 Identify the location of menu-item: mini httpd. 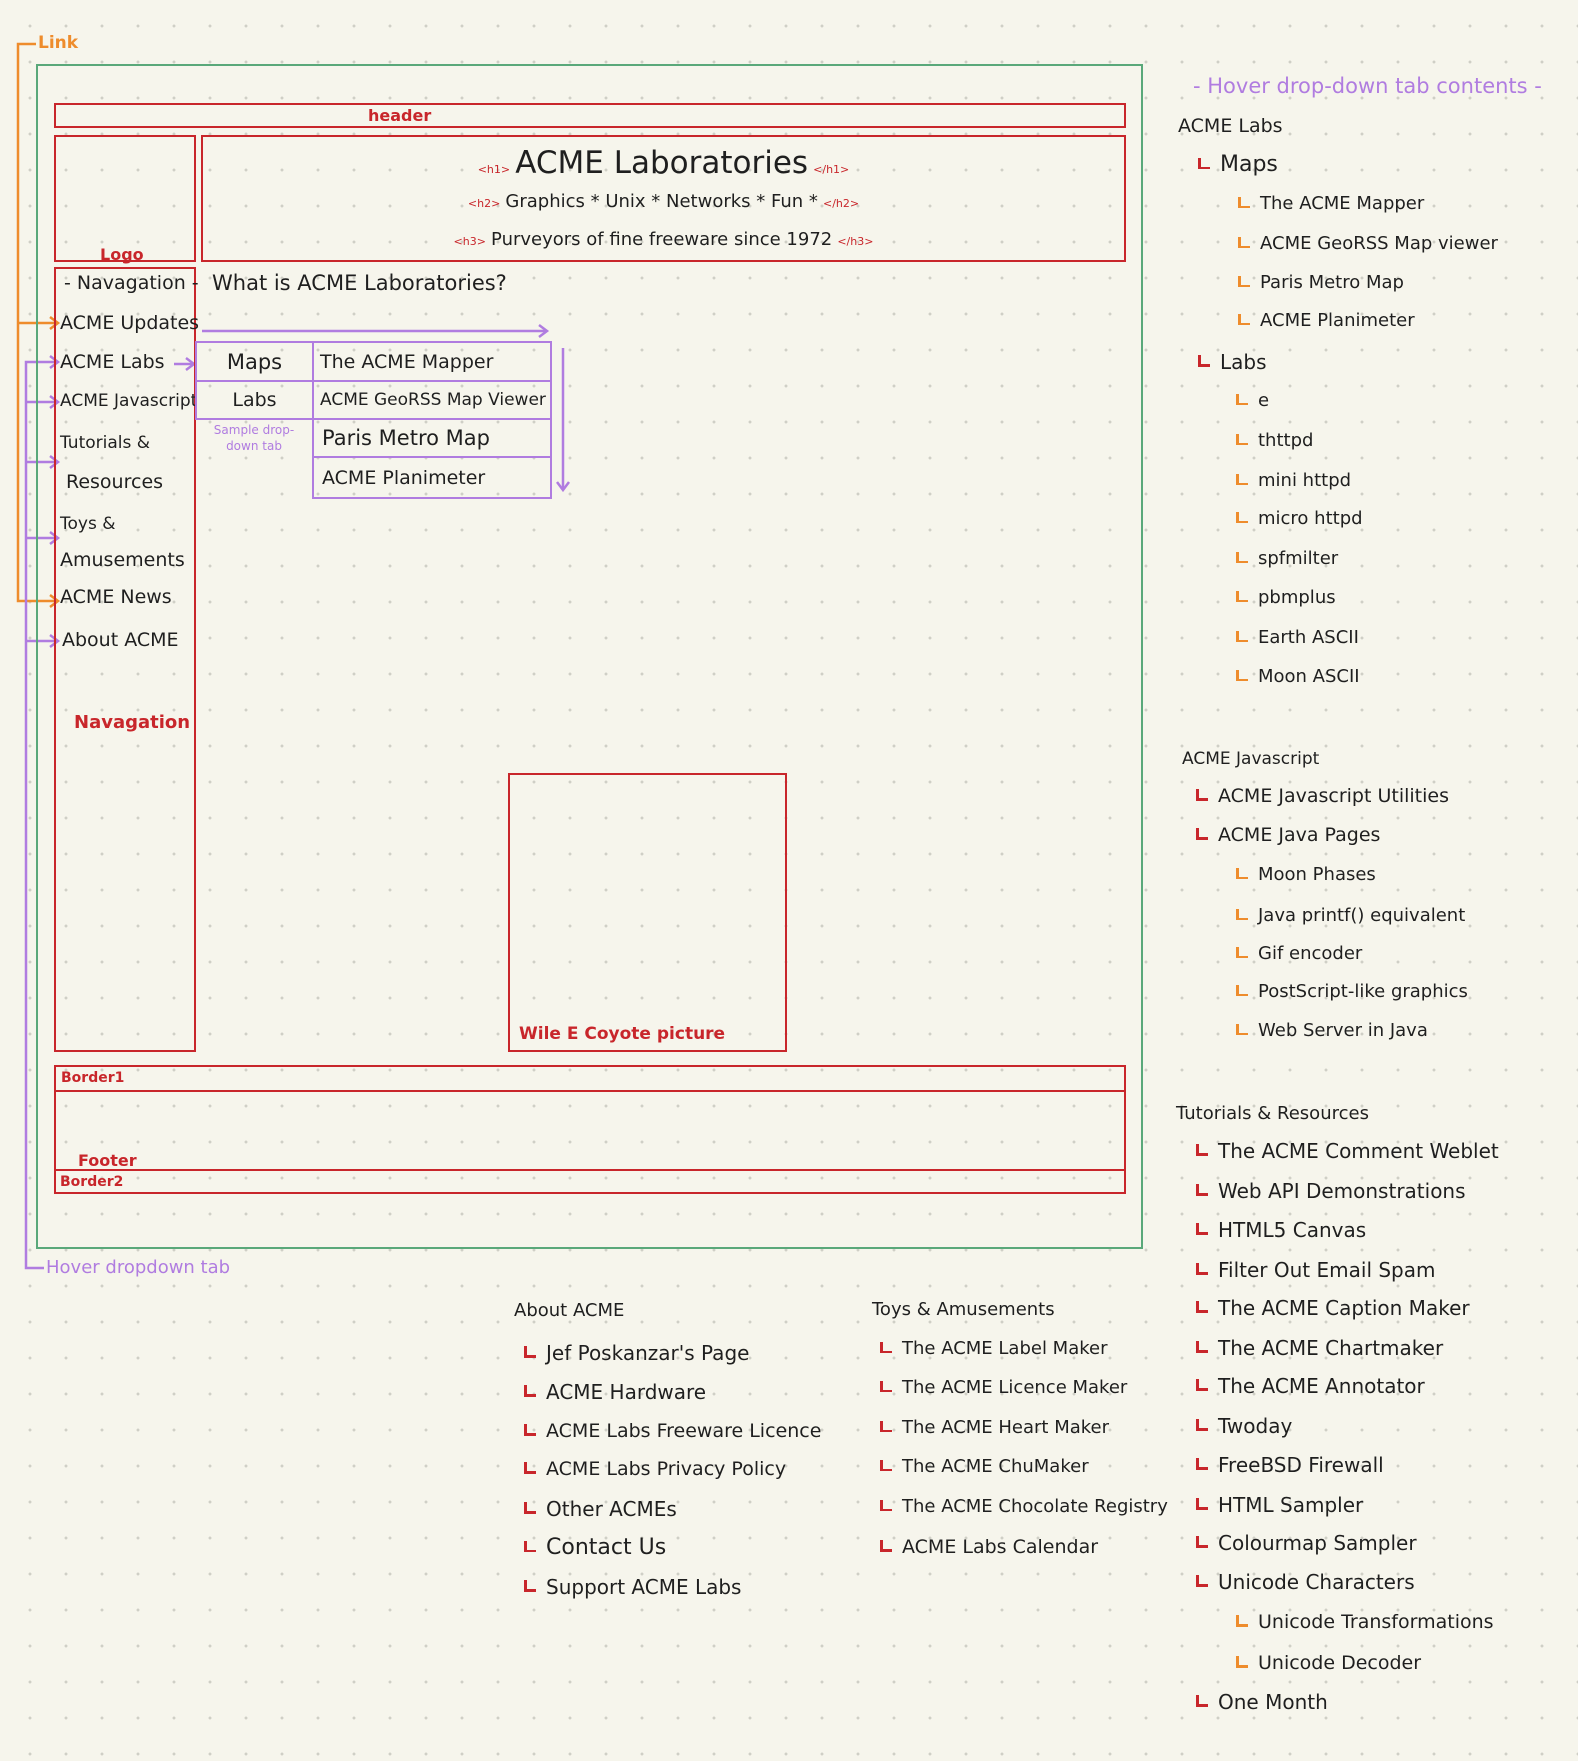
(1292, 480).